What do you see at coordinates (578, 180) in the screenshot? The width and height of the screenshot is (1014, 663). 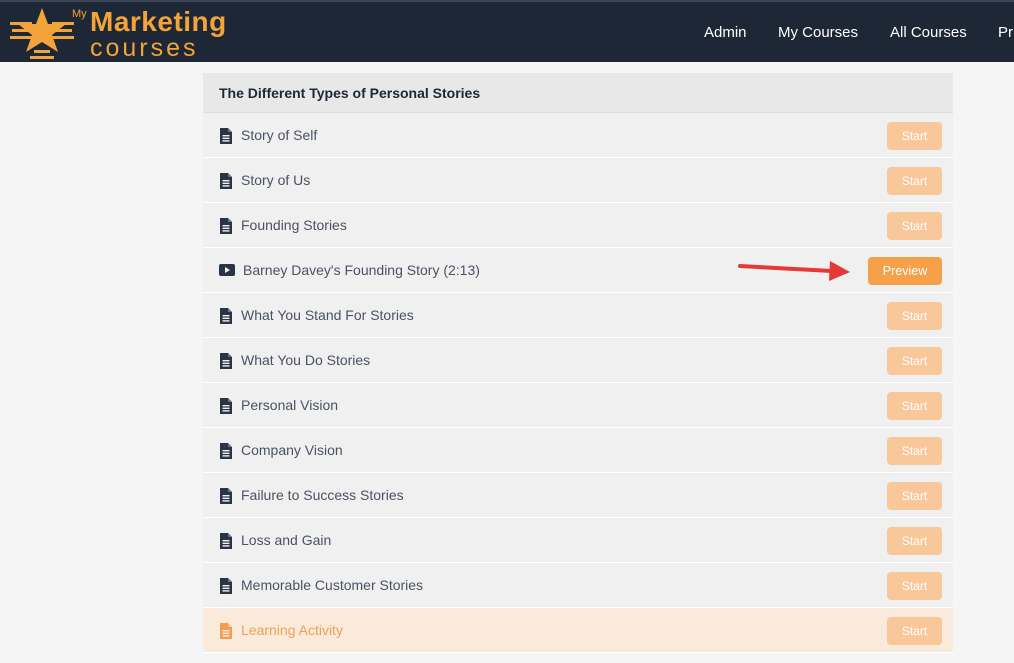 I see `lesson-row: Story of Us Start` at bounding box center [578, 180].